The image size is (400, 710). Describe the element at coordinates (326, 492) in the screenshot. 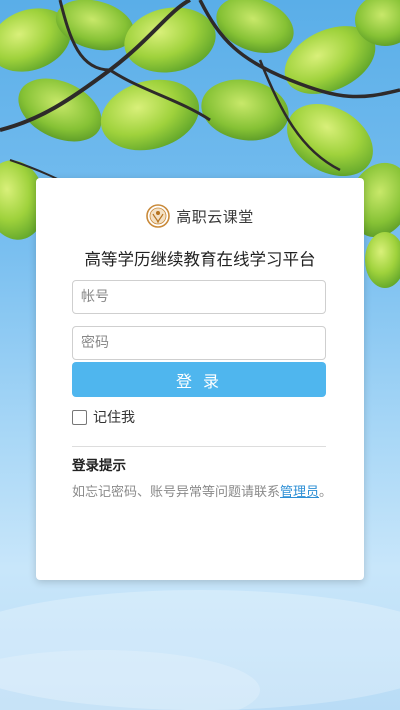

I see `login-tips-suffix: 。` at that location.